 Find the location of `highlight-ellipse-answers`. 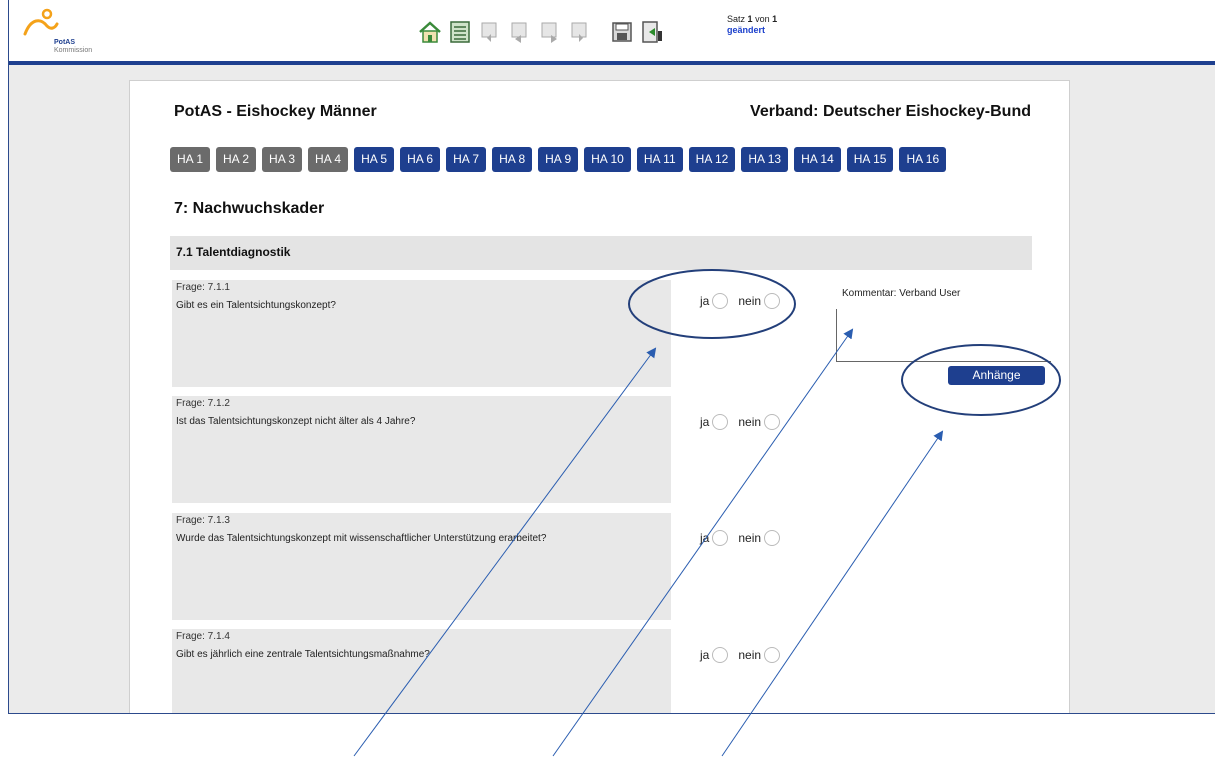

highlight-ellipse-answers is located at coordinates (712, 304).